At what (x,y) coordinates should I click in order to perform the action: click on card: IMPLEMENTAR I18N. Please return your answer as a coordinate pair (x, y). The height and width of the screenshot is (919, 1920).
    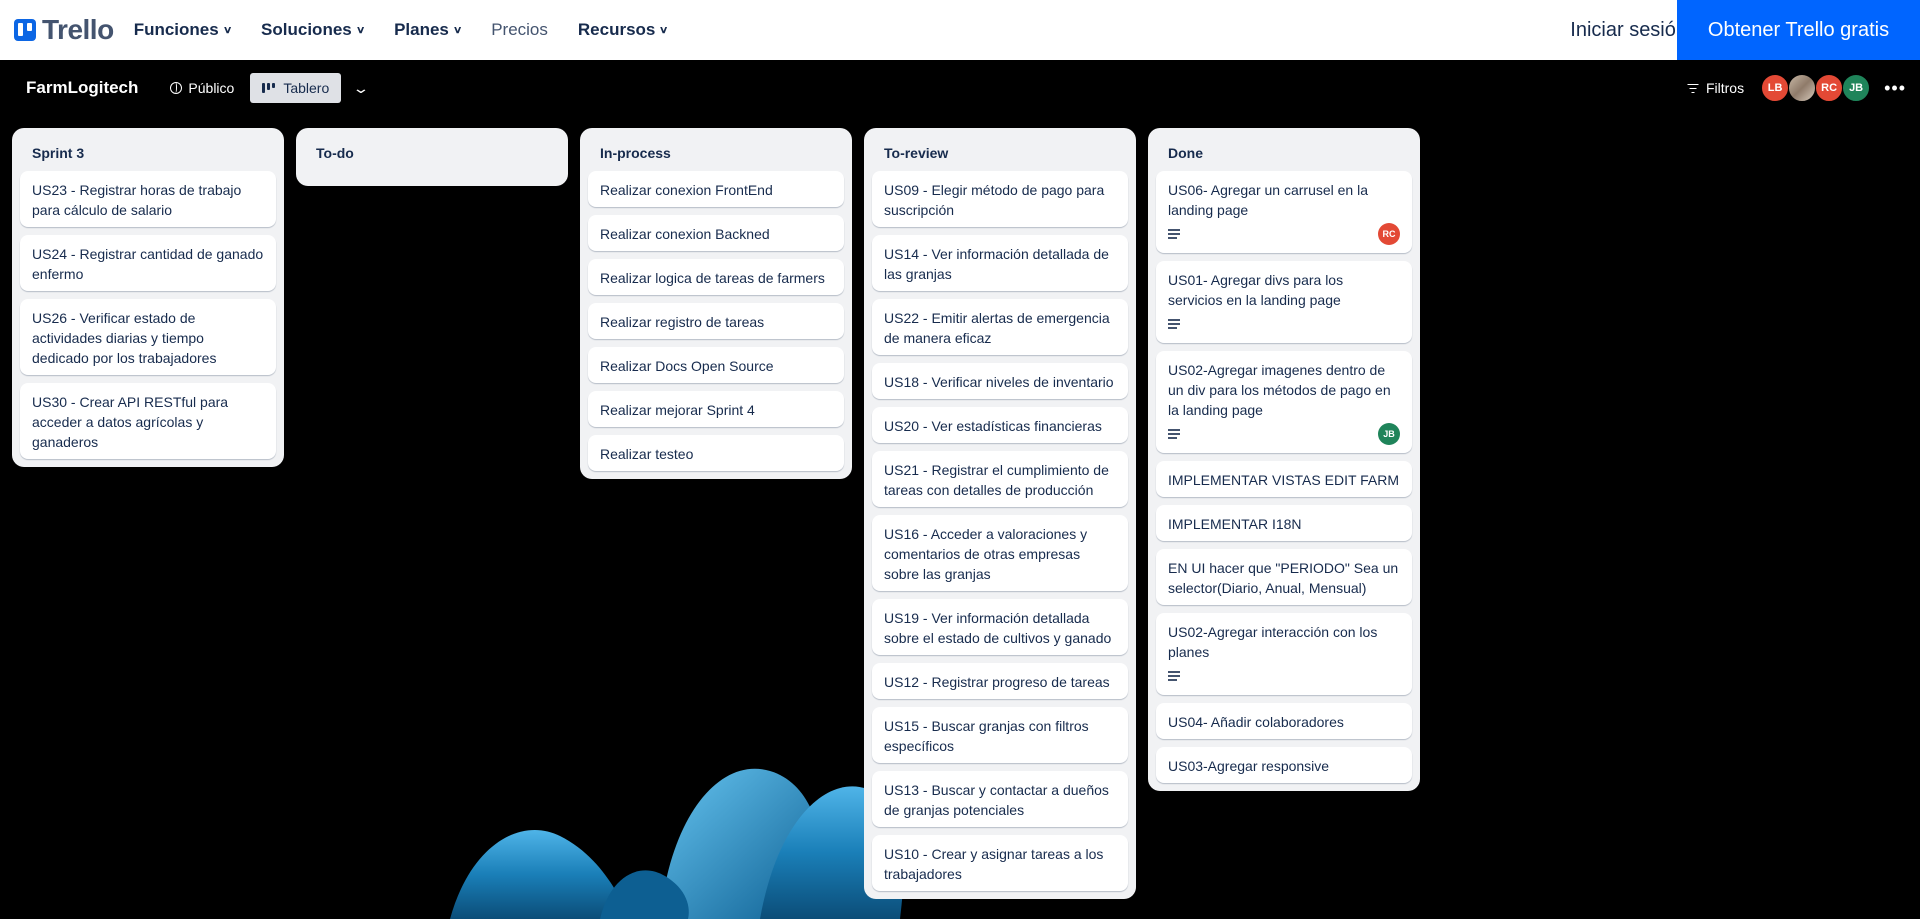
    Looking at the image, I should click on (1284, 523).